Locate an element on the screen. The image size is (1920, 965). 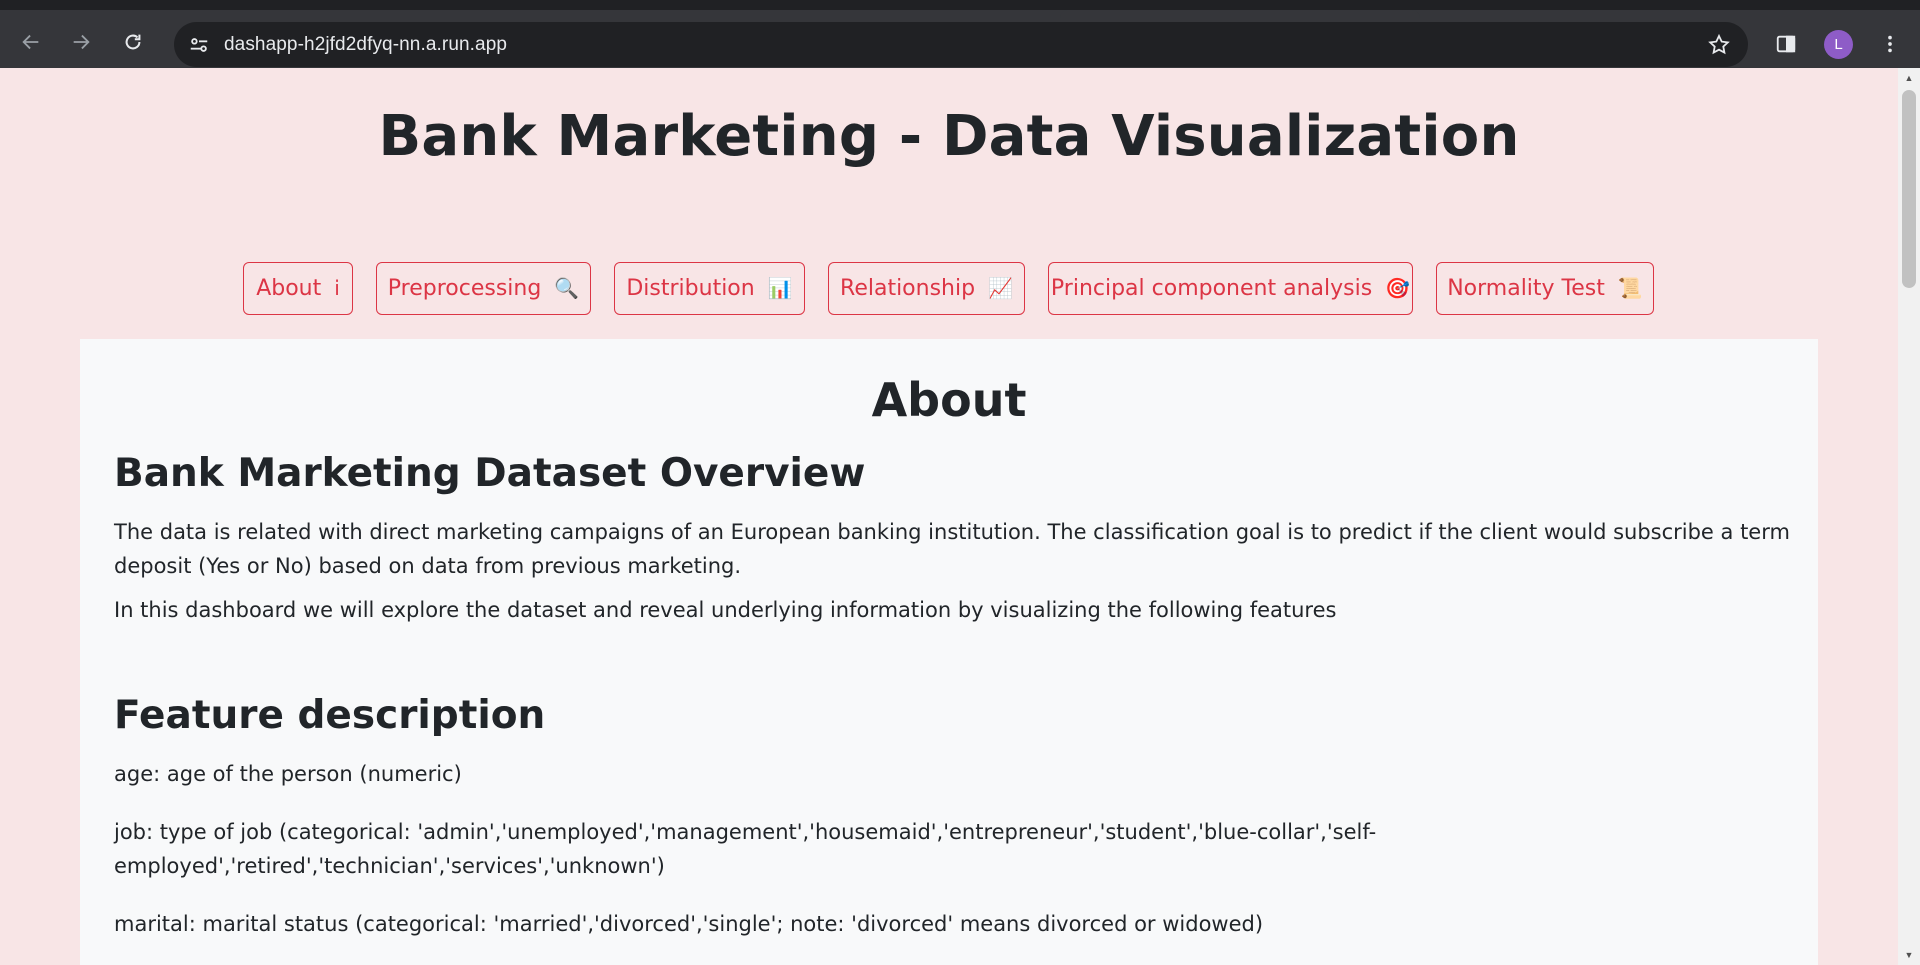
features-title: Feature description is located at coordinates (330, 715).